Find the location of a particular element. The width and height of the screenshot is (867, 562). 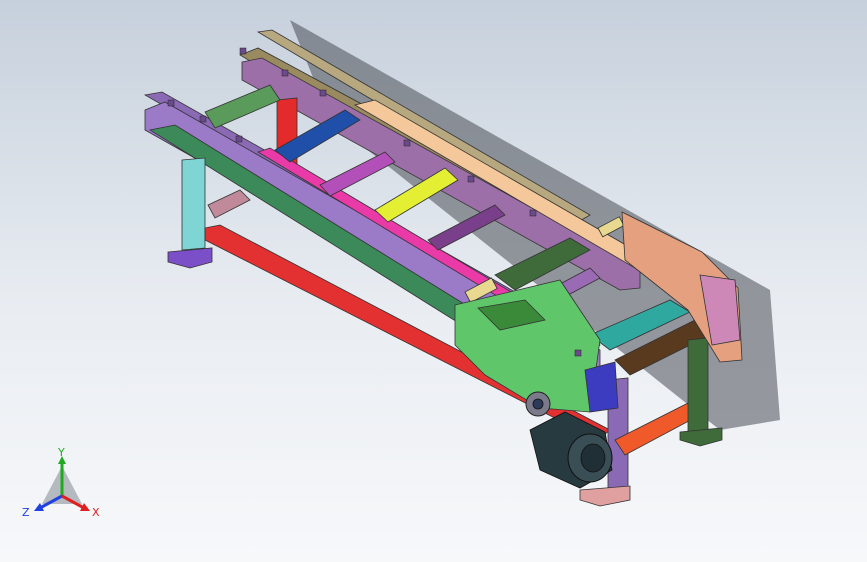

coupling-hub is located at coordinates (538, 404).